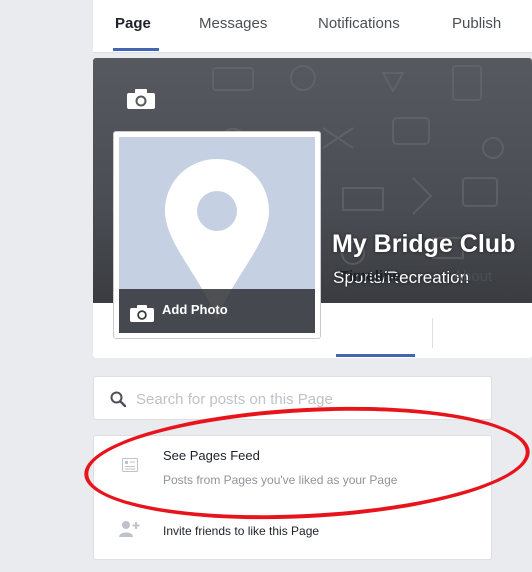 This screenshot has height=572, width=532. I want to click on see-pages-feed-link: See Pages Feed, so click(211, 455).